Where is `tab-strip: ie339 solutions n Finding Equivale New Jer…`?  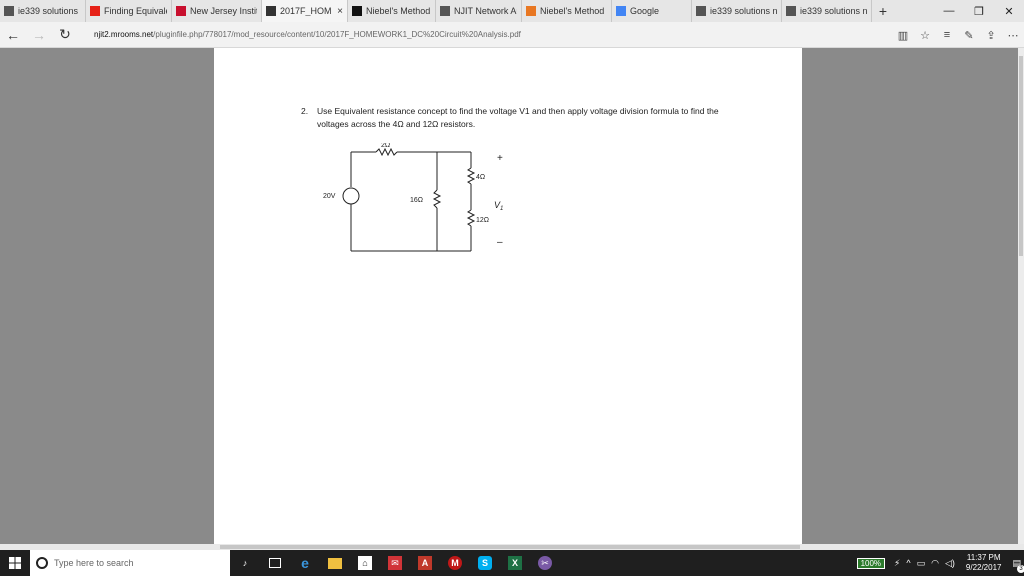
tab-strip: ie339 solutions n Finding Equivale New Jer… is located at coordinates (512, 11).